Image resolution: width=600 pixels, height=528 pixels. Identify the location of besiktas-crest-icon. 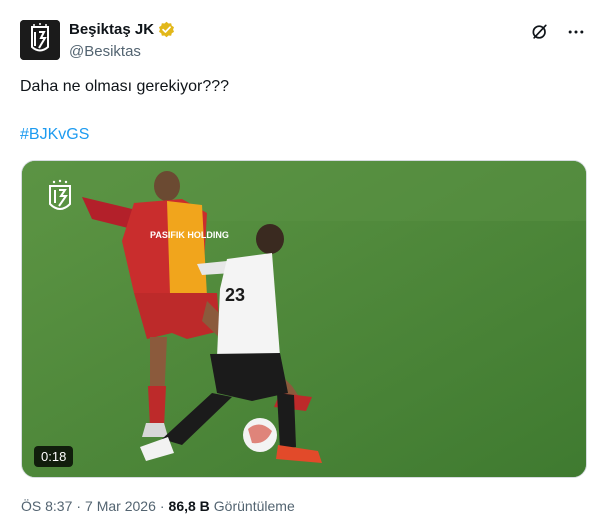
(40, 40).